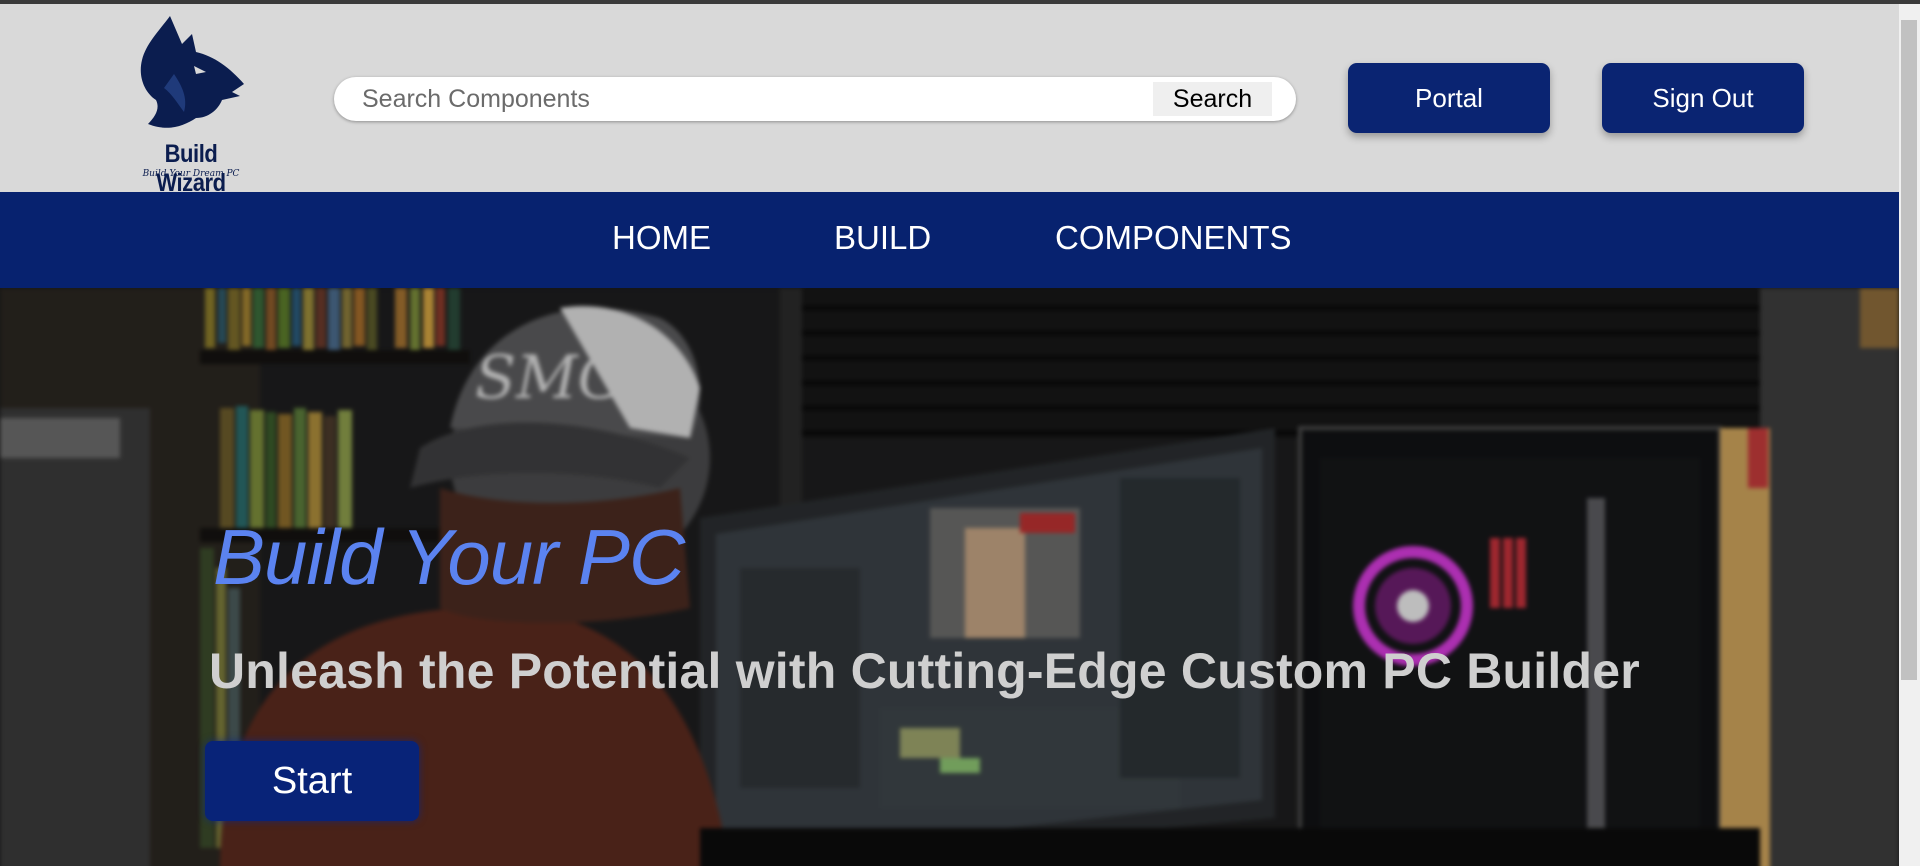 This screenshot has width=1920, height=866. I want to click on sign-out-button: Sign Out, so click(1703, 98).